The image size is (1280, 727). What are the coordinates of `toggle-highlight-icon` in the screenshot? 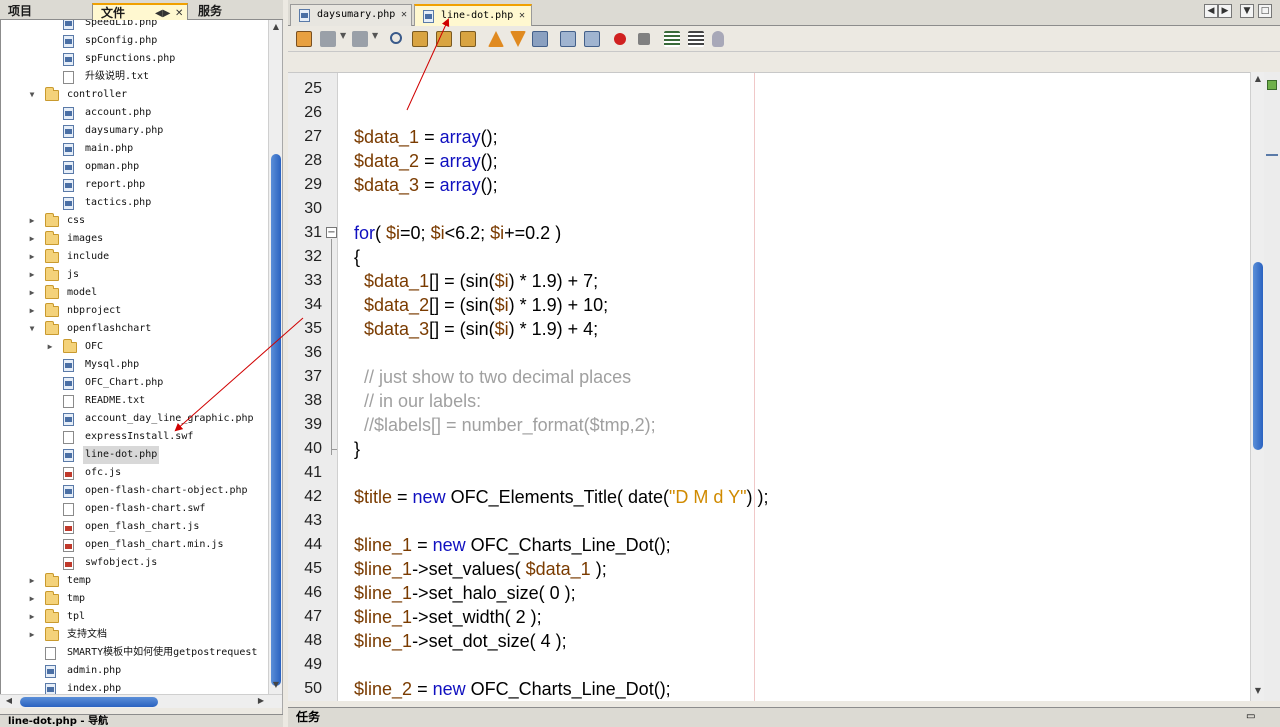 It's located at (468, 39).